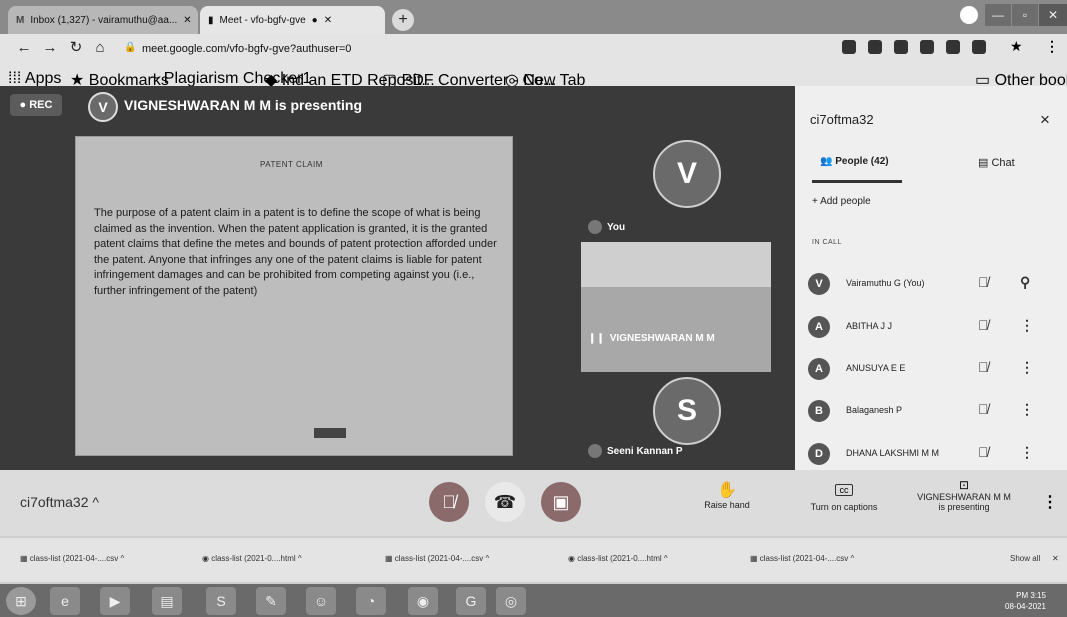 The image size is (1067, 617). I want to click on captions-icon: cc, so click(844, 490).